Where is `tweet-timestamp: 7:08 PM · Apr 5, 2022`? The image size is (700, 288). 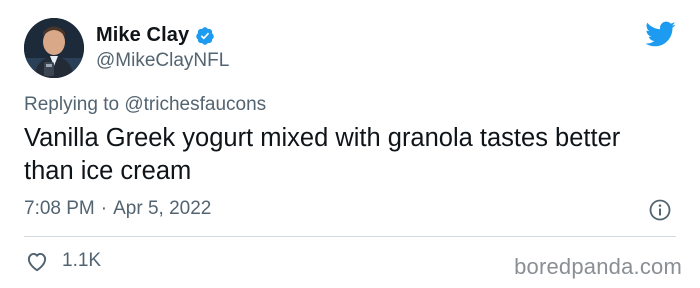
tweet-timestamp: 7:08 PM · Apr 5, 2022 is located at coordinates (117, 209).